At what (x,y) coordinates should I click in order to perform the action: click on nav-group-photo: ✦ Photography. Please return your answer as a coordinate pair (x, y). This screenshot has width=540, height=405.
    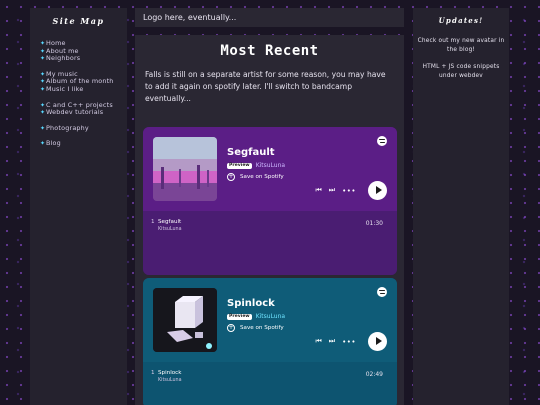
    Looking at the image, I should click on (78, 128).